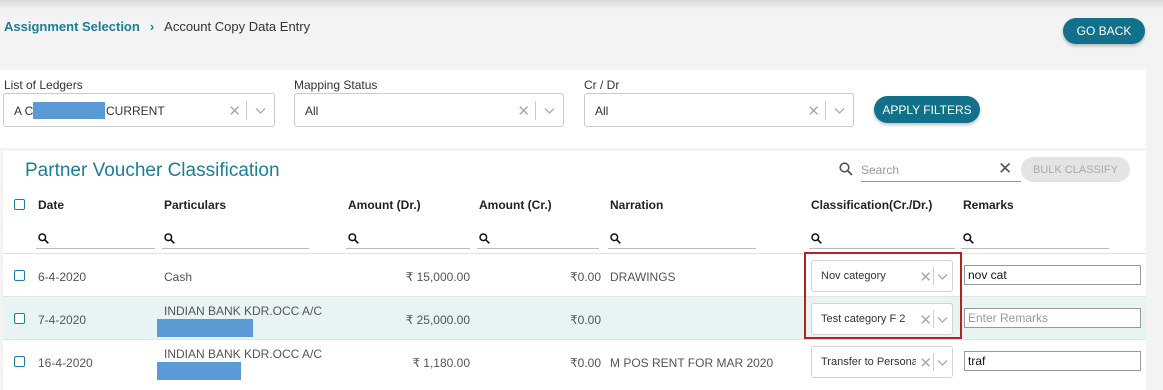 The width and height of the screenshot is (1163, 390). What do you see at coordinates (719, 110) in the screenshot?
I see `cr-dr-select: All ✕` at bounding box center [719, 110].